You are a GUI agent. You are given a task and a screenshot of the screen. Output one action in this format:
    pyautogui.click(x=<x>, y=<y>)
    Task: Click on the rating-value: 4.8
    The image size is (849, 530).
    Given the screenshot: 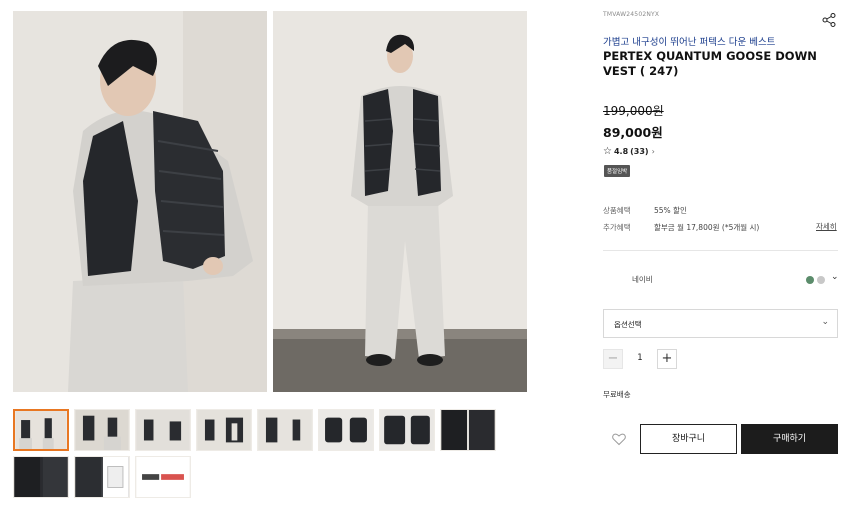 What is the action you would take?
    pyautogui.click(x=621, y=151)
    